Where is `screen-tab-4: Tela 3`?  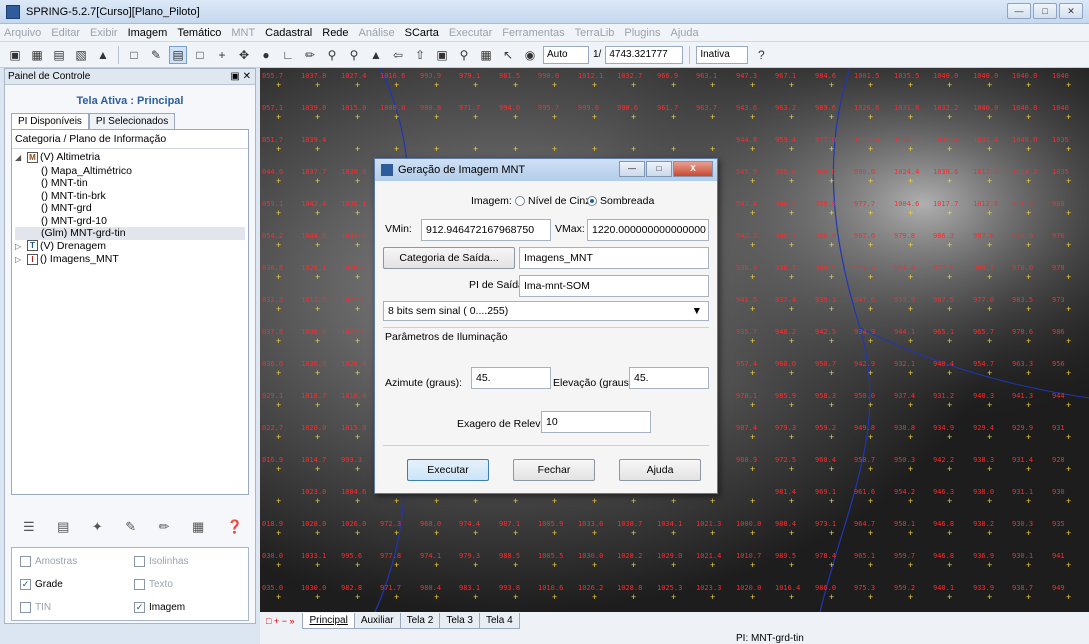 screen-tab-4: Tela 3 is located at coordinates (459, 621).